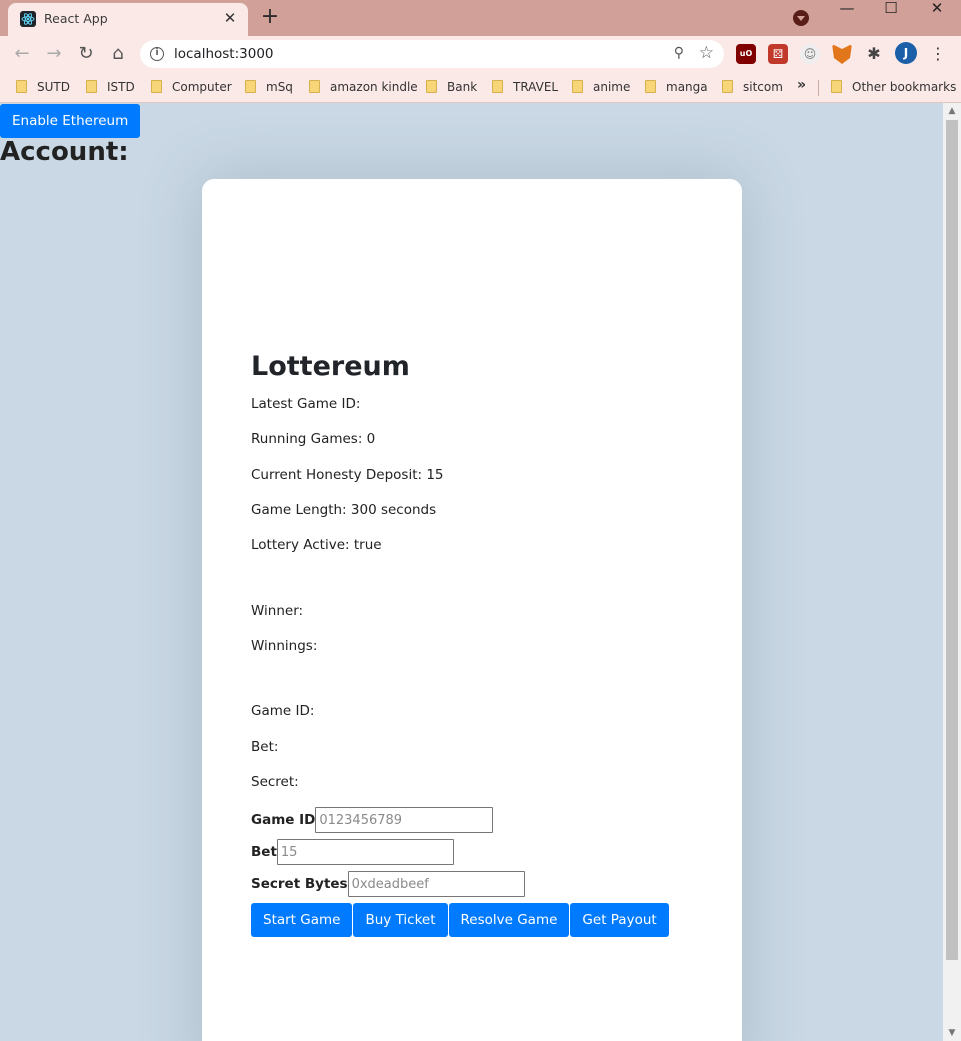 Image resolution: width=961 pixels, height=1041 pixels. What do you see at coordinates (891, 8) in the screenshot?
I see `maximize-icon: ☐` at bounding box center [891, 8].